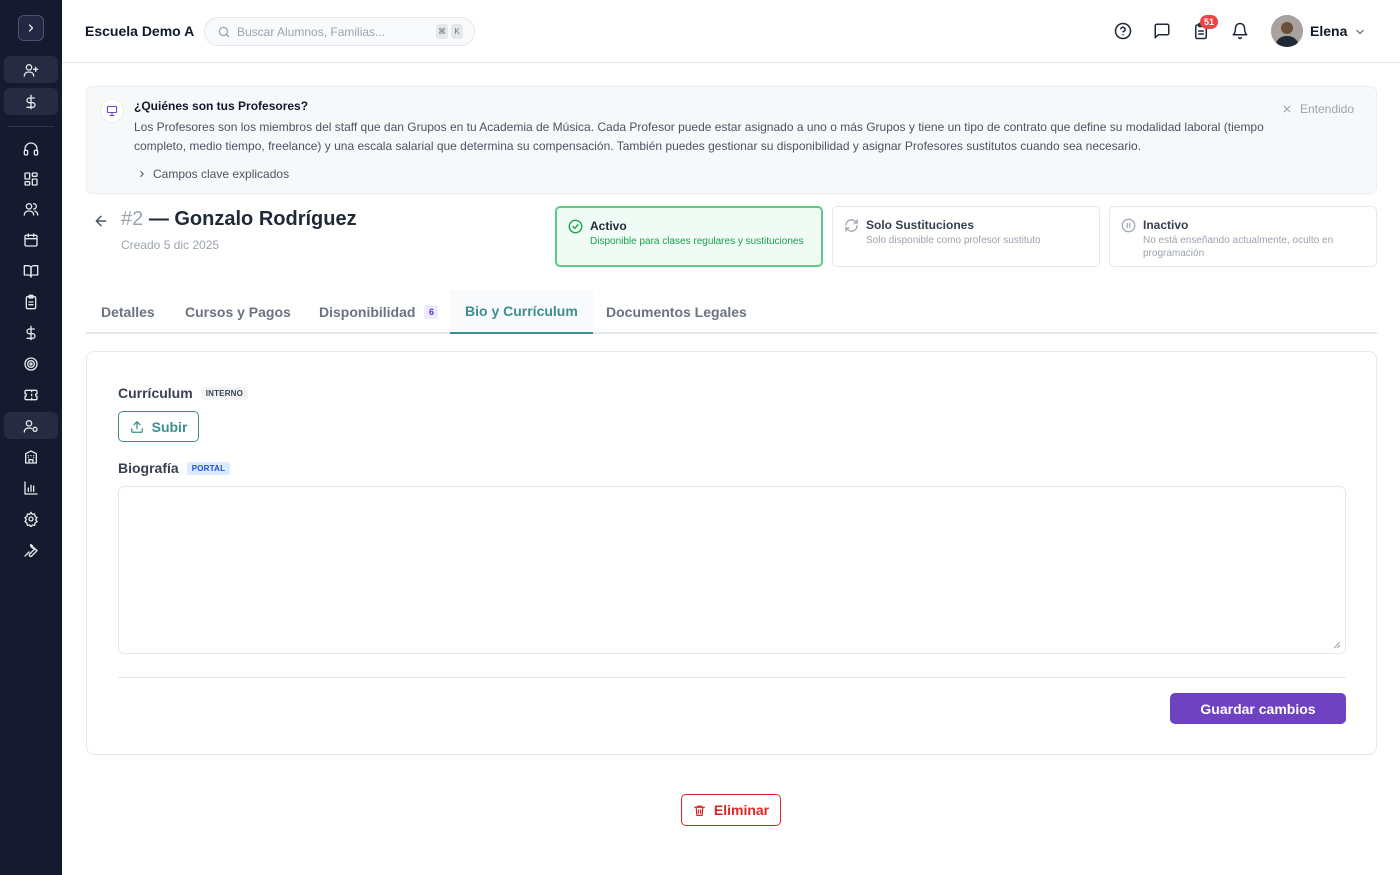  I want to click on resize-handle-icon, so click(1337, 645).